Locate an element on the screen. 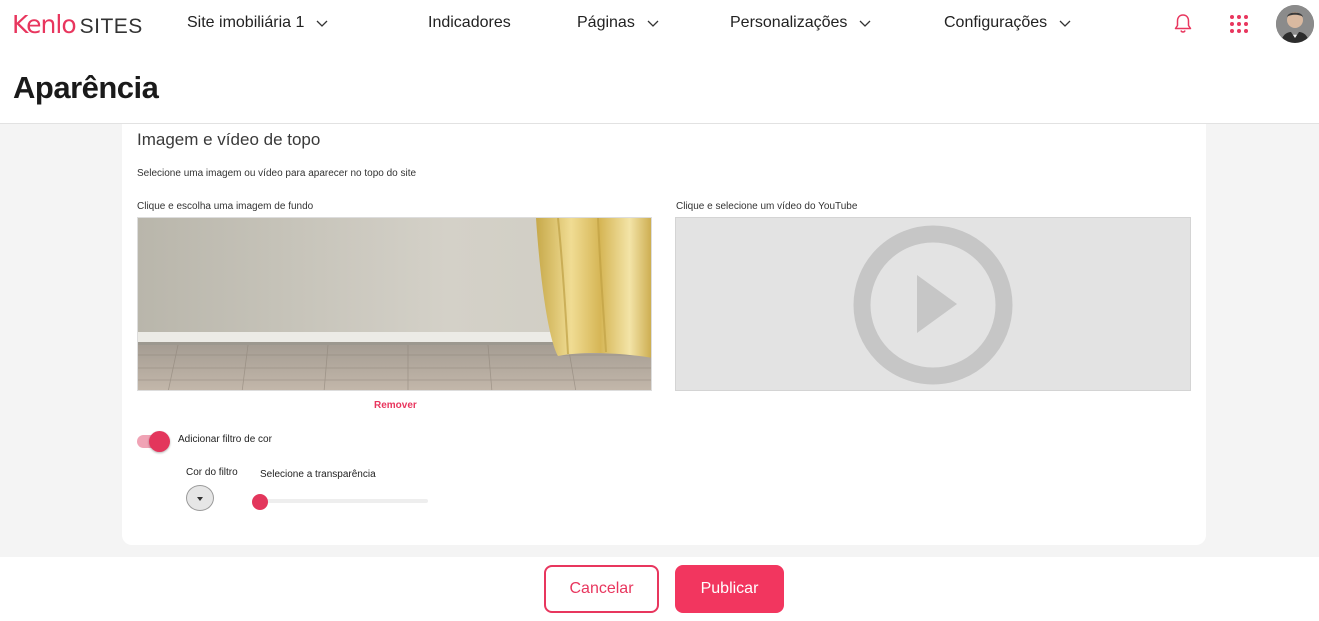  nav-configuracoes: Configurações is located at coordinates (1007, 23).